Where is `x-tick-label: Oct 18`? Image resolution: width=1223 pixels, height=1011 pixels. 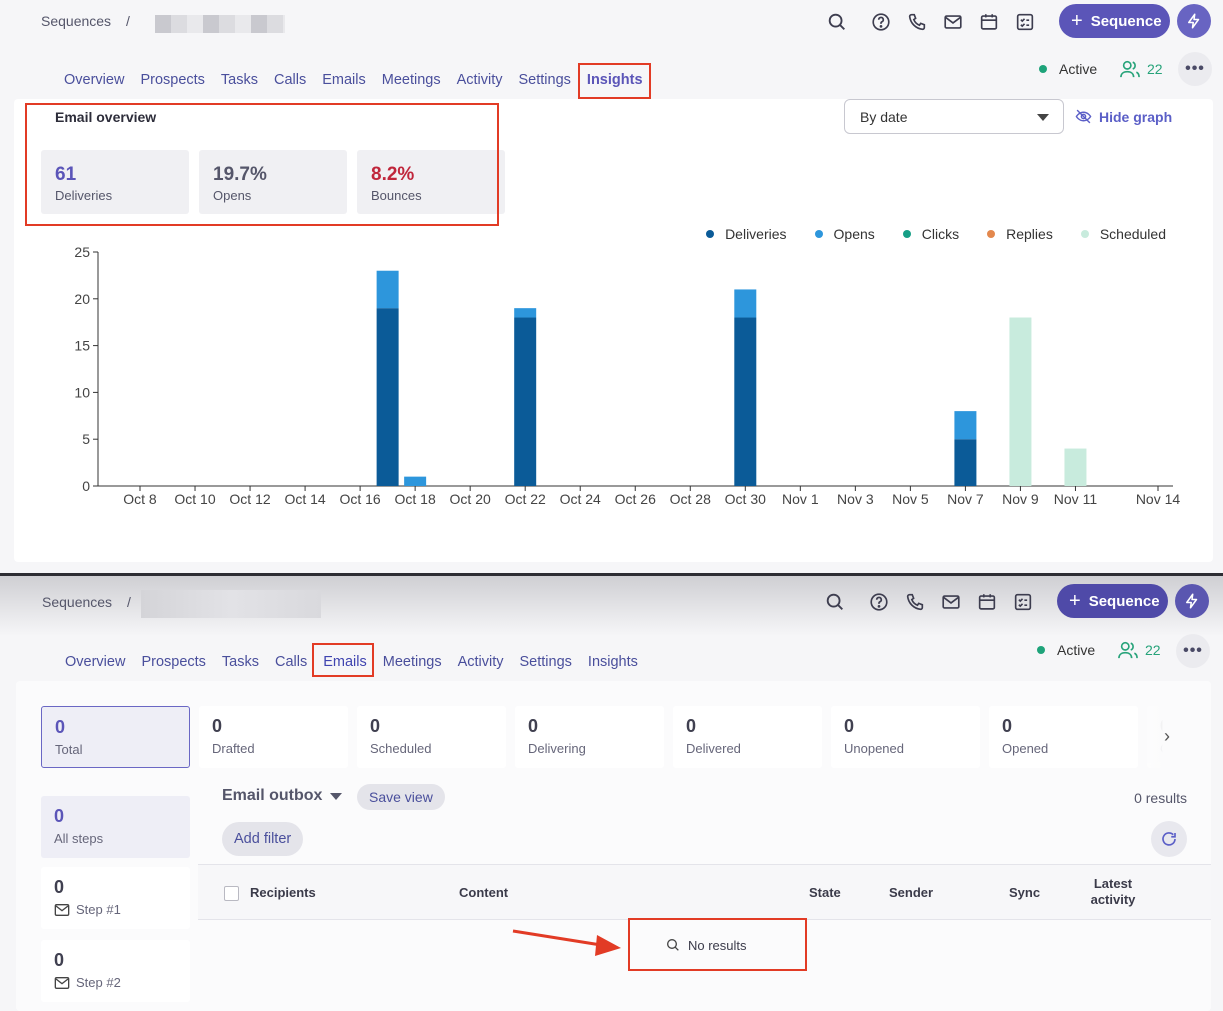
x-tick-label: Oct 18 is located at coordinates (415, 499).